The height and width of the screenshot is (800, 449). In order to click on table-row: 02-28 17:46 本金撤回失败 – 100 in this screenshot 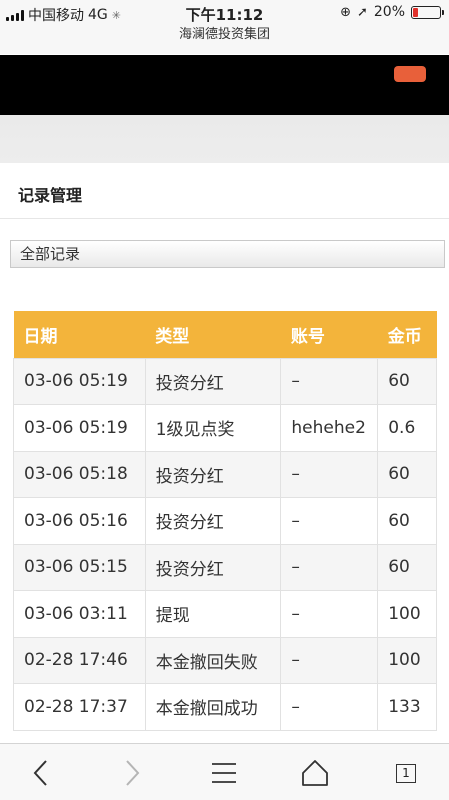, I will do `click(225, 660)`.